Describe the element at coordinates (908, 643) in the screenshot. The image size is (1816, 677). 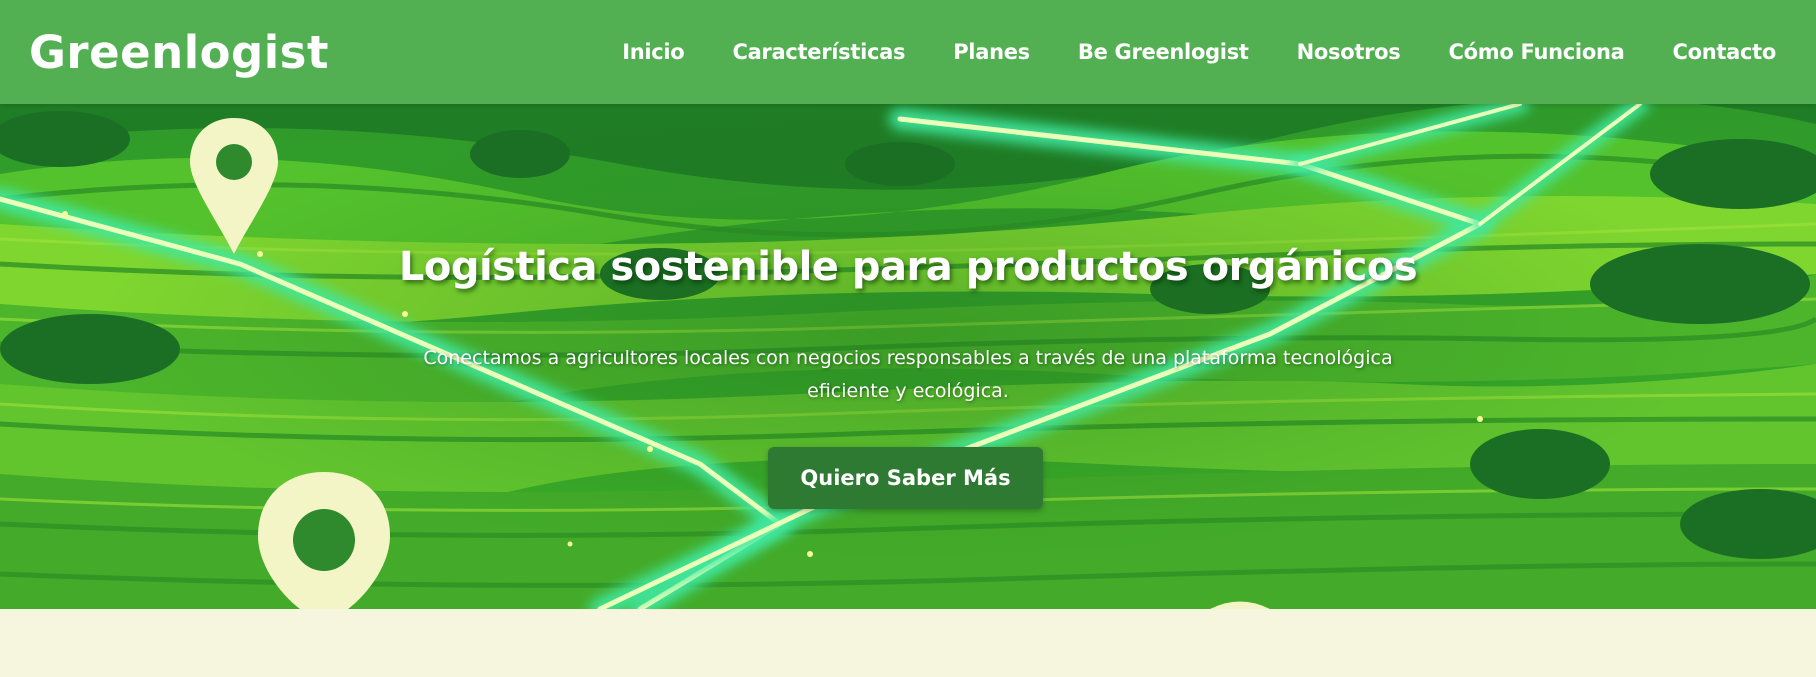
I see `next-section` at that location.